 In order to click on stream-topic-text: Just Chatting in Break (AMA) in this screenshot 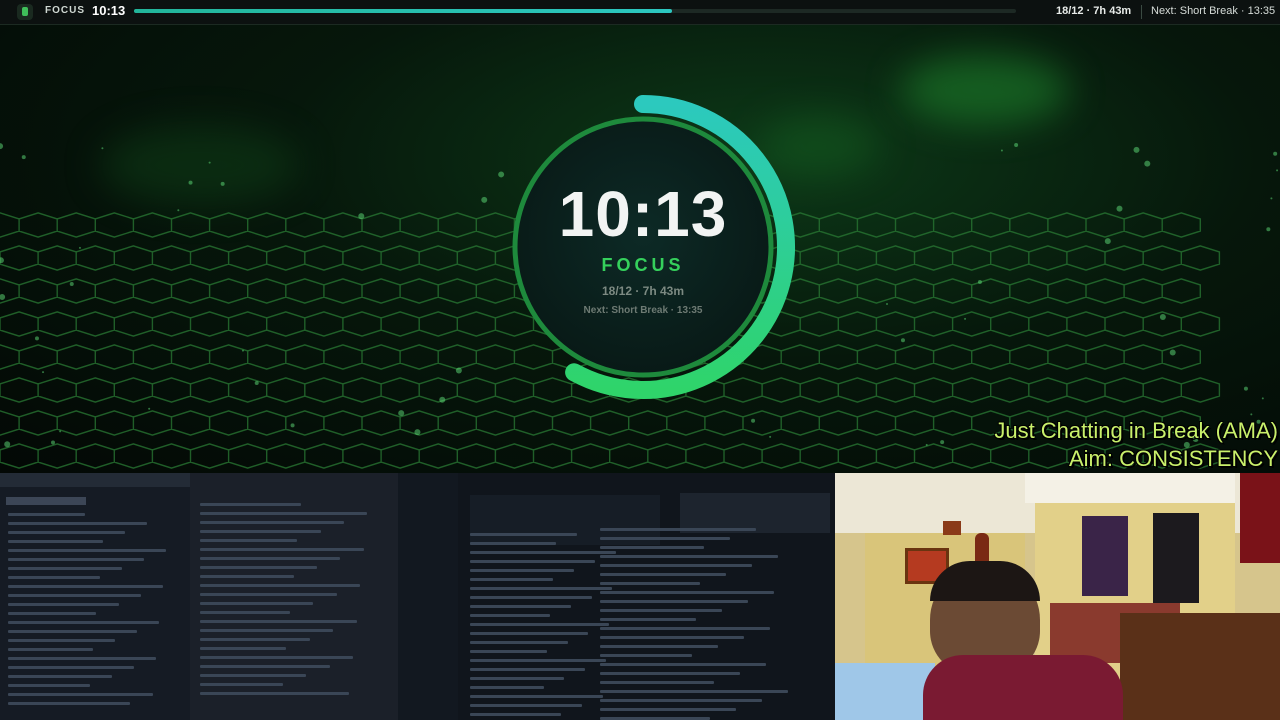, I will do `click(1136, 430)`.